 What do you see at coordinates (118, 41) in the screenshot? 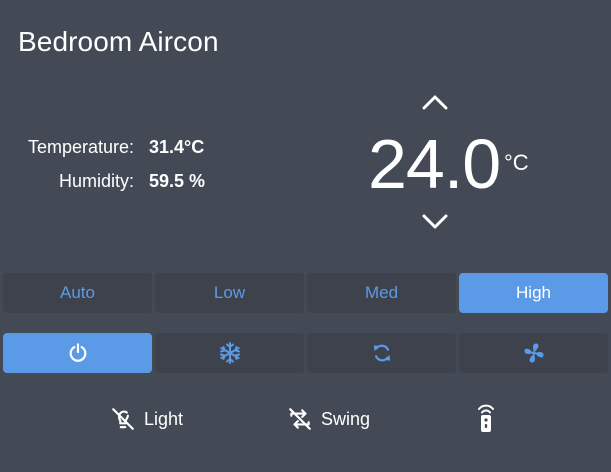
I see `card-title: Bedroom Aircon` at bounding box center [118, 41].